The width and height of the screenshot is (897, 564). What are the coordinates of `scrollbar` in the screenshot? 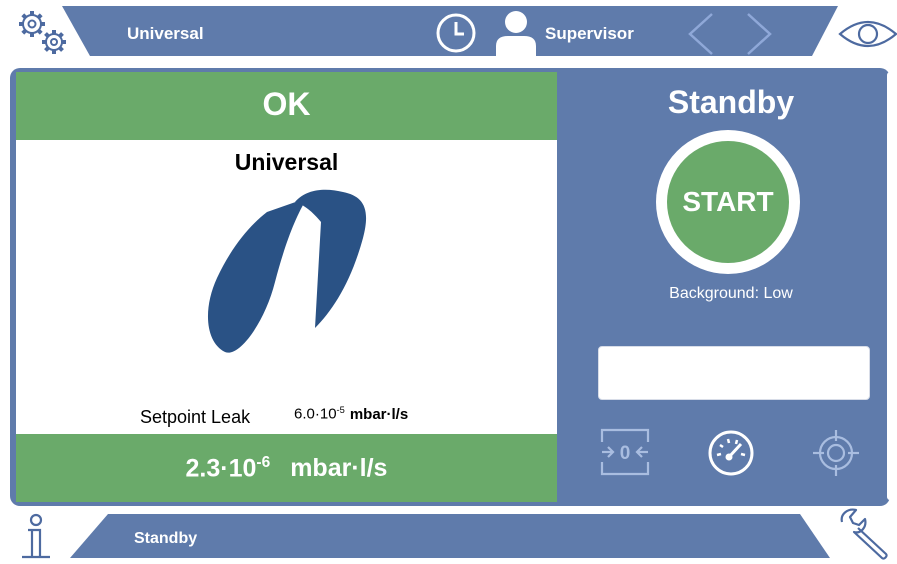 It's located at (890, 286).